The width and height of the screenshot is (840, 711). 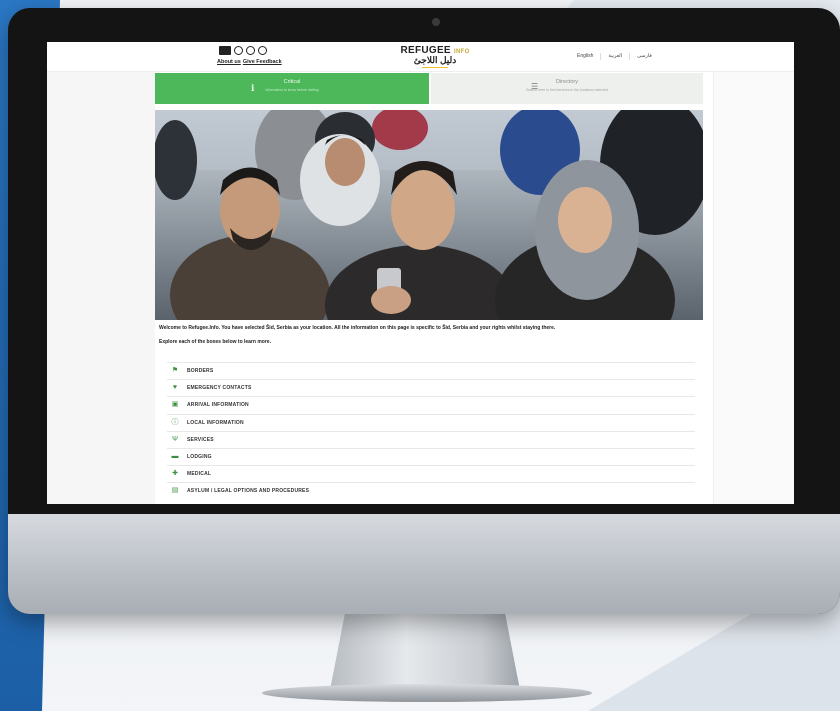 What do you see at coordinates (175, 439) in the screenshot?
I see `cutlery-icon: Ψ` at bounding box center [175, 439].